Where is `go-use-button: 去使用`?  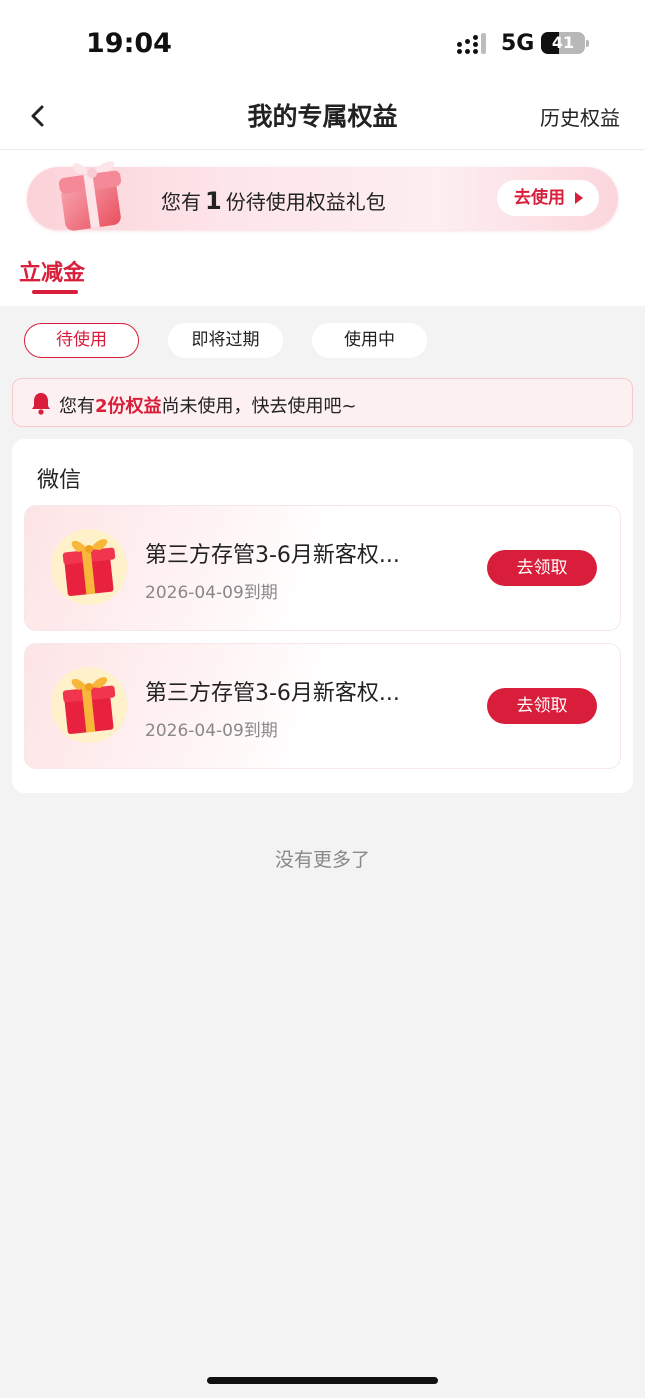
go-use-button: 去使用 is located at coordinates (548, 198).